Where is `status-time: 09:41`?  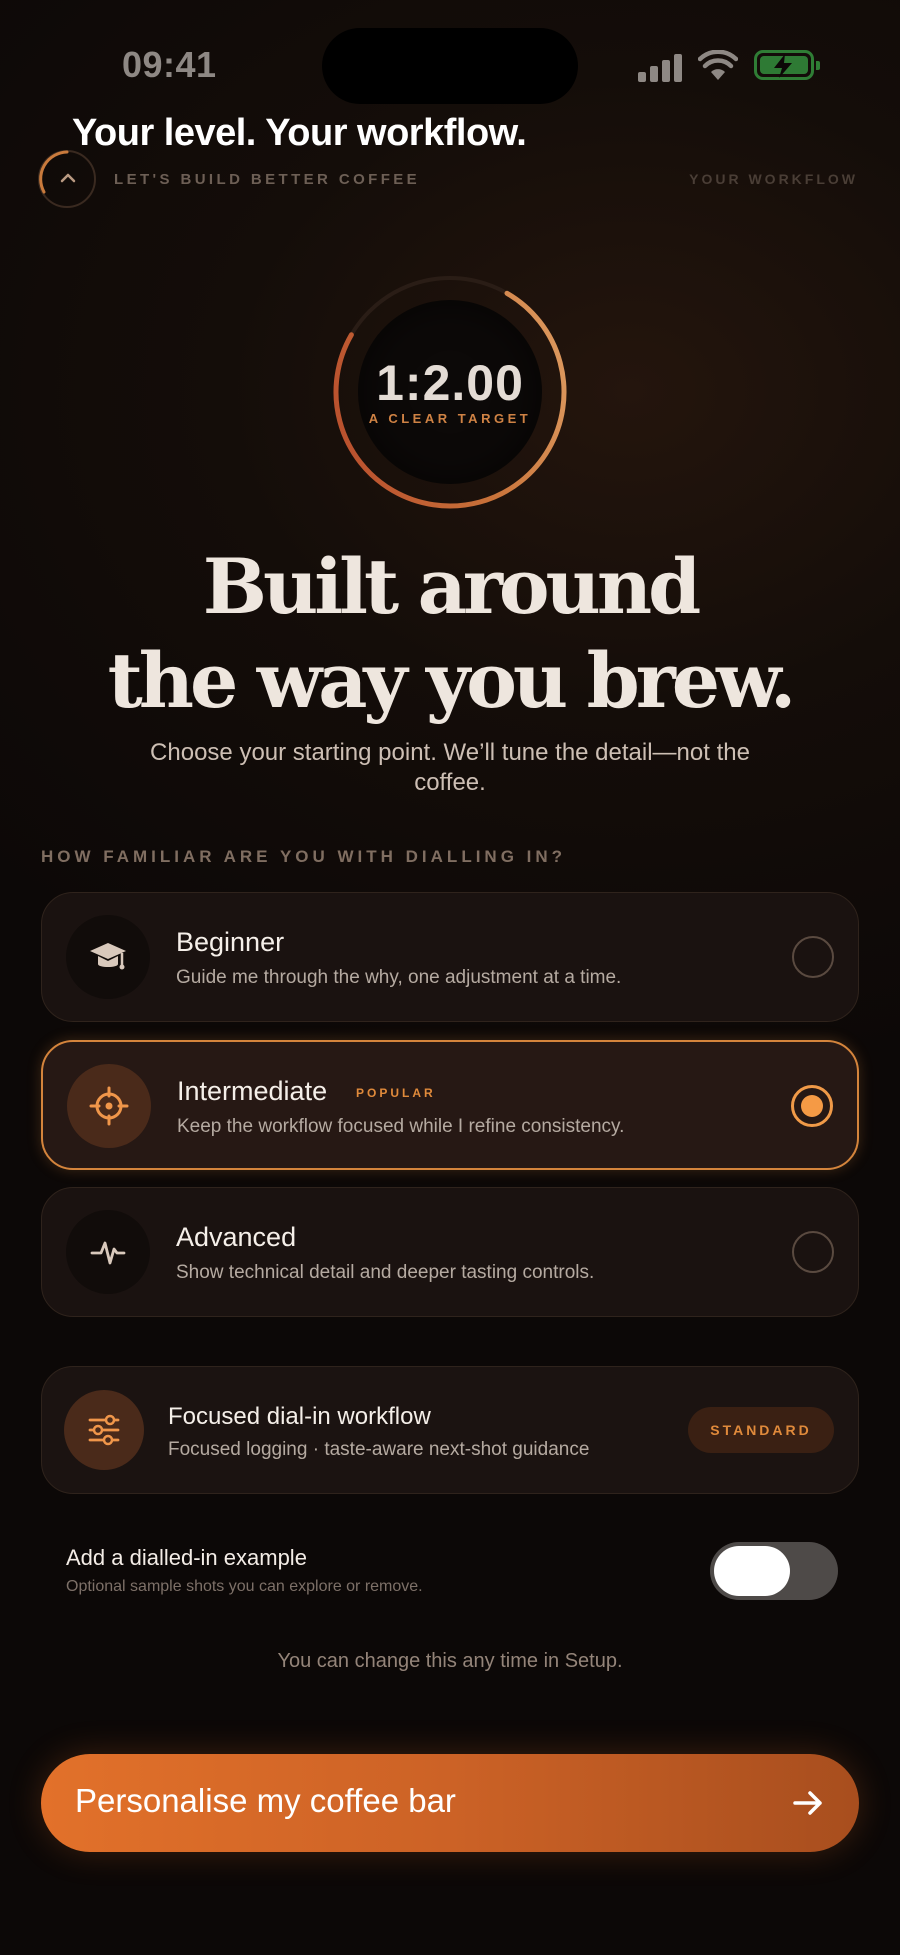
status-time: 09:41 is located at coordinates (169, 64).